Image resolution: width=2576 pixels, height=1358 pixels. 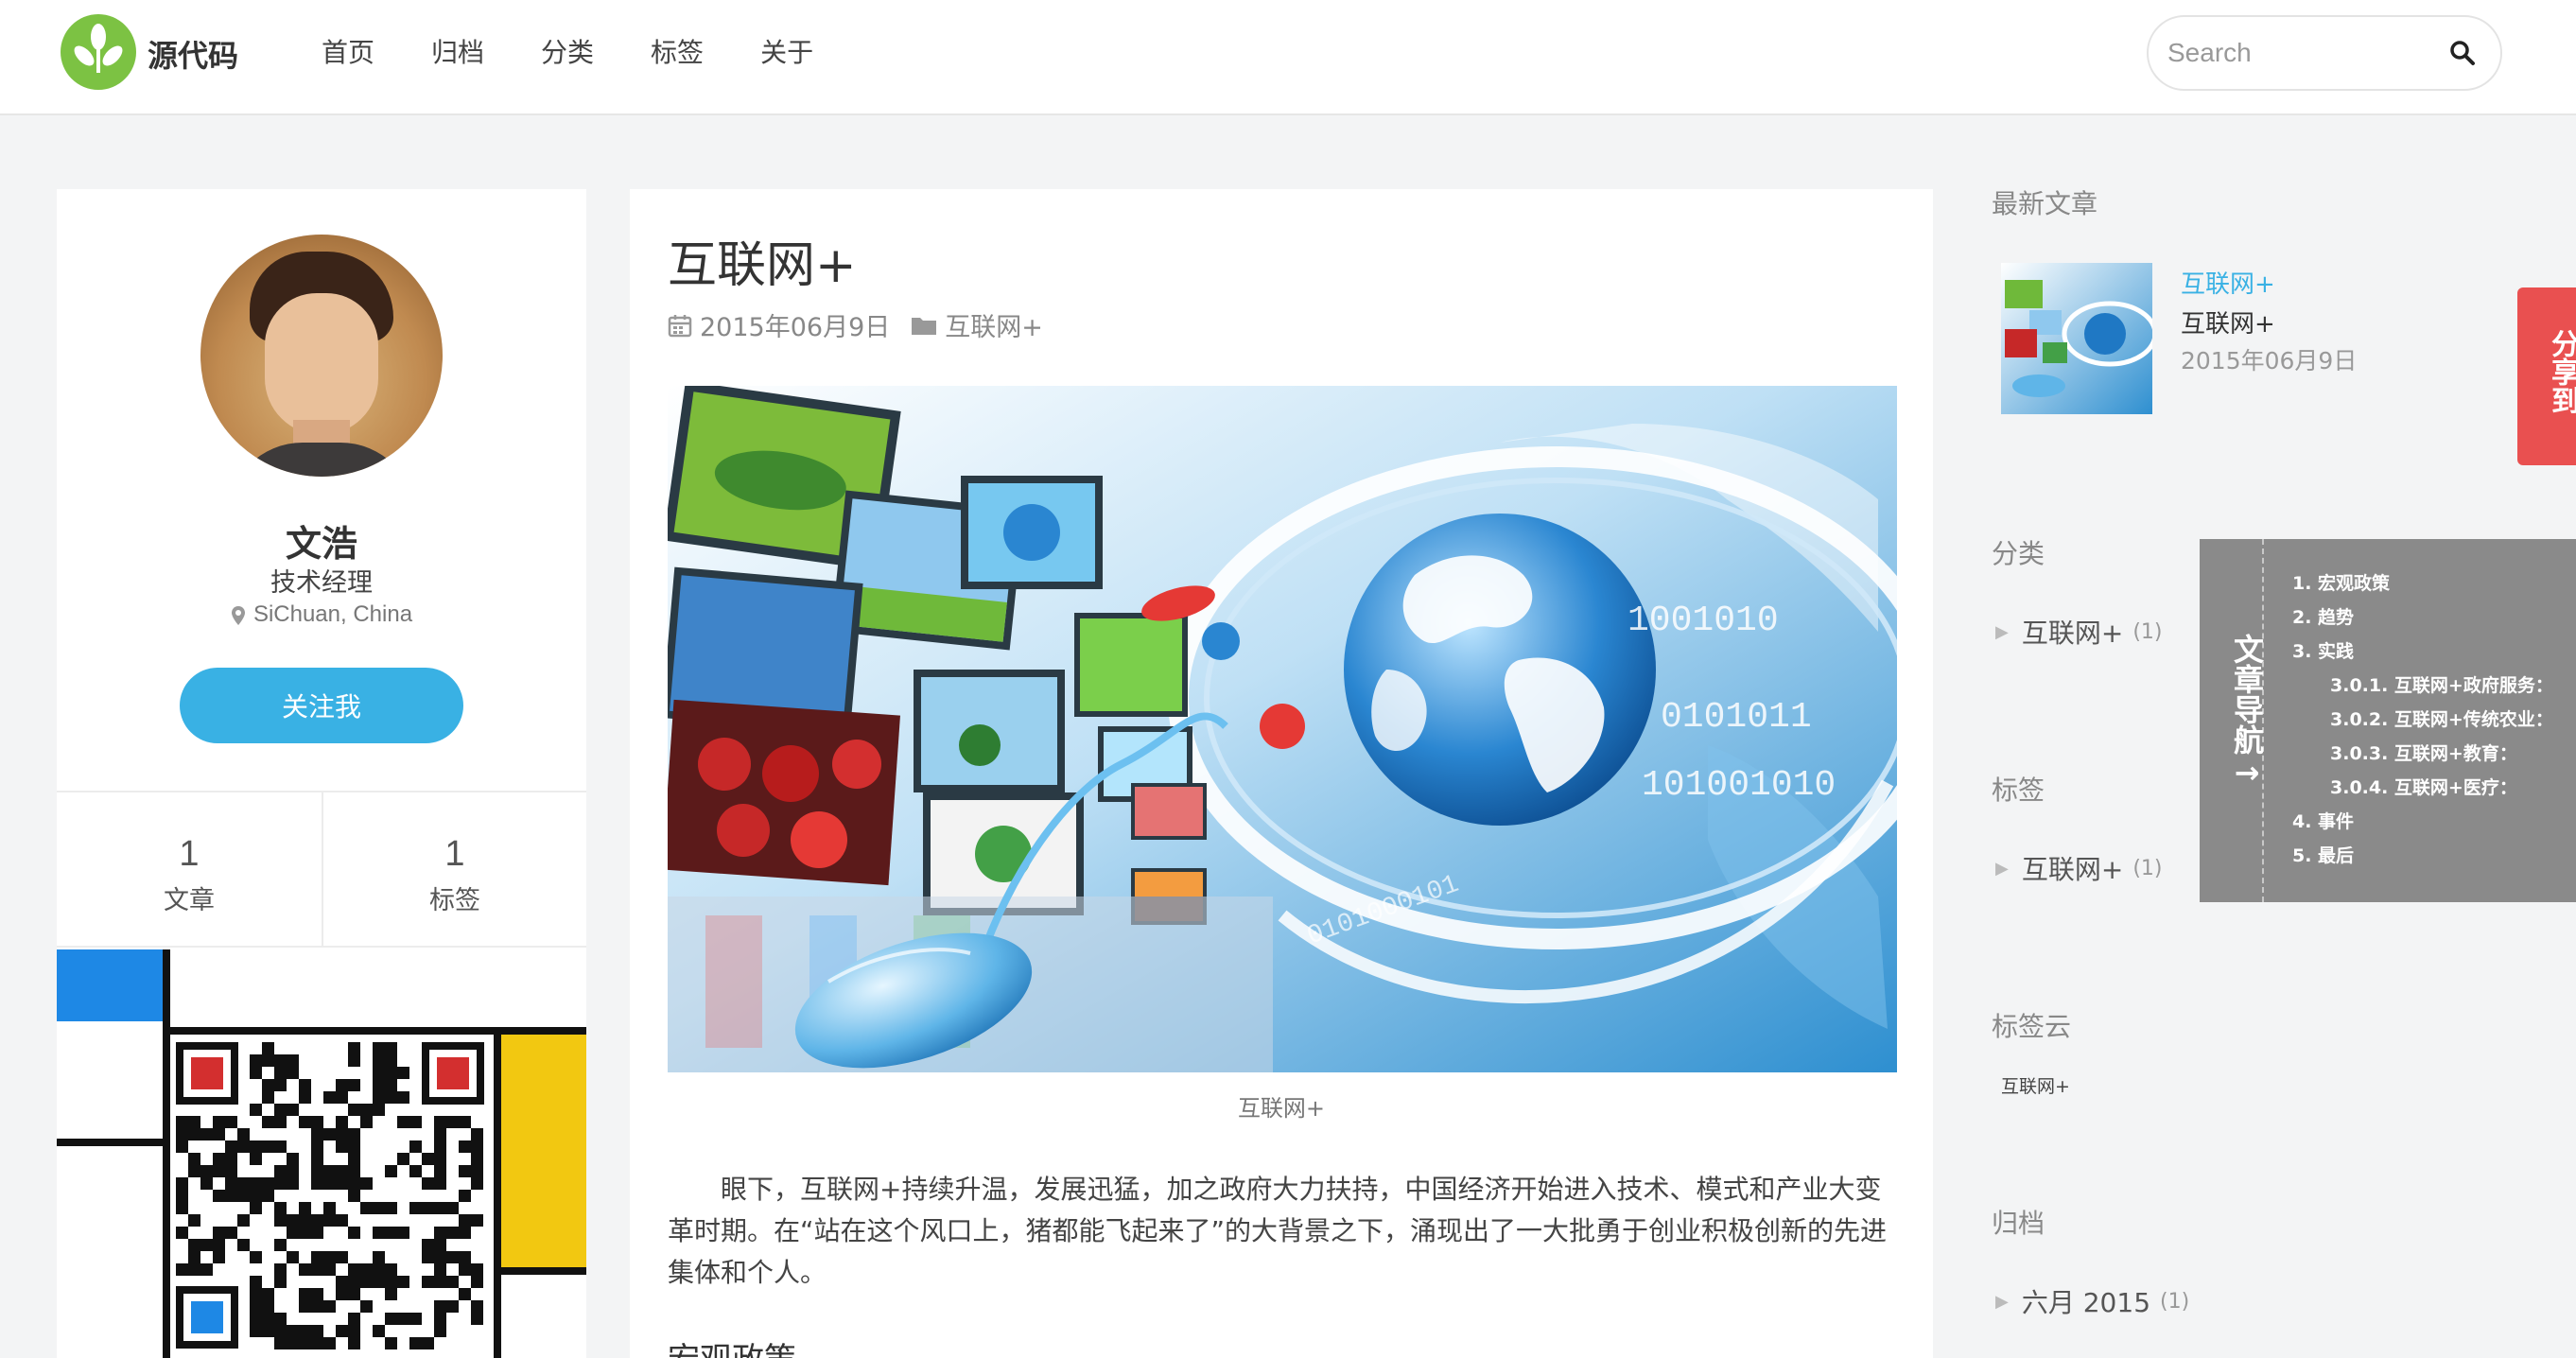 What do you see at coordinates (2323, 855) in the screenshot?
I see `toc-item: 5. 最后` at bounding box center [2323, 855].